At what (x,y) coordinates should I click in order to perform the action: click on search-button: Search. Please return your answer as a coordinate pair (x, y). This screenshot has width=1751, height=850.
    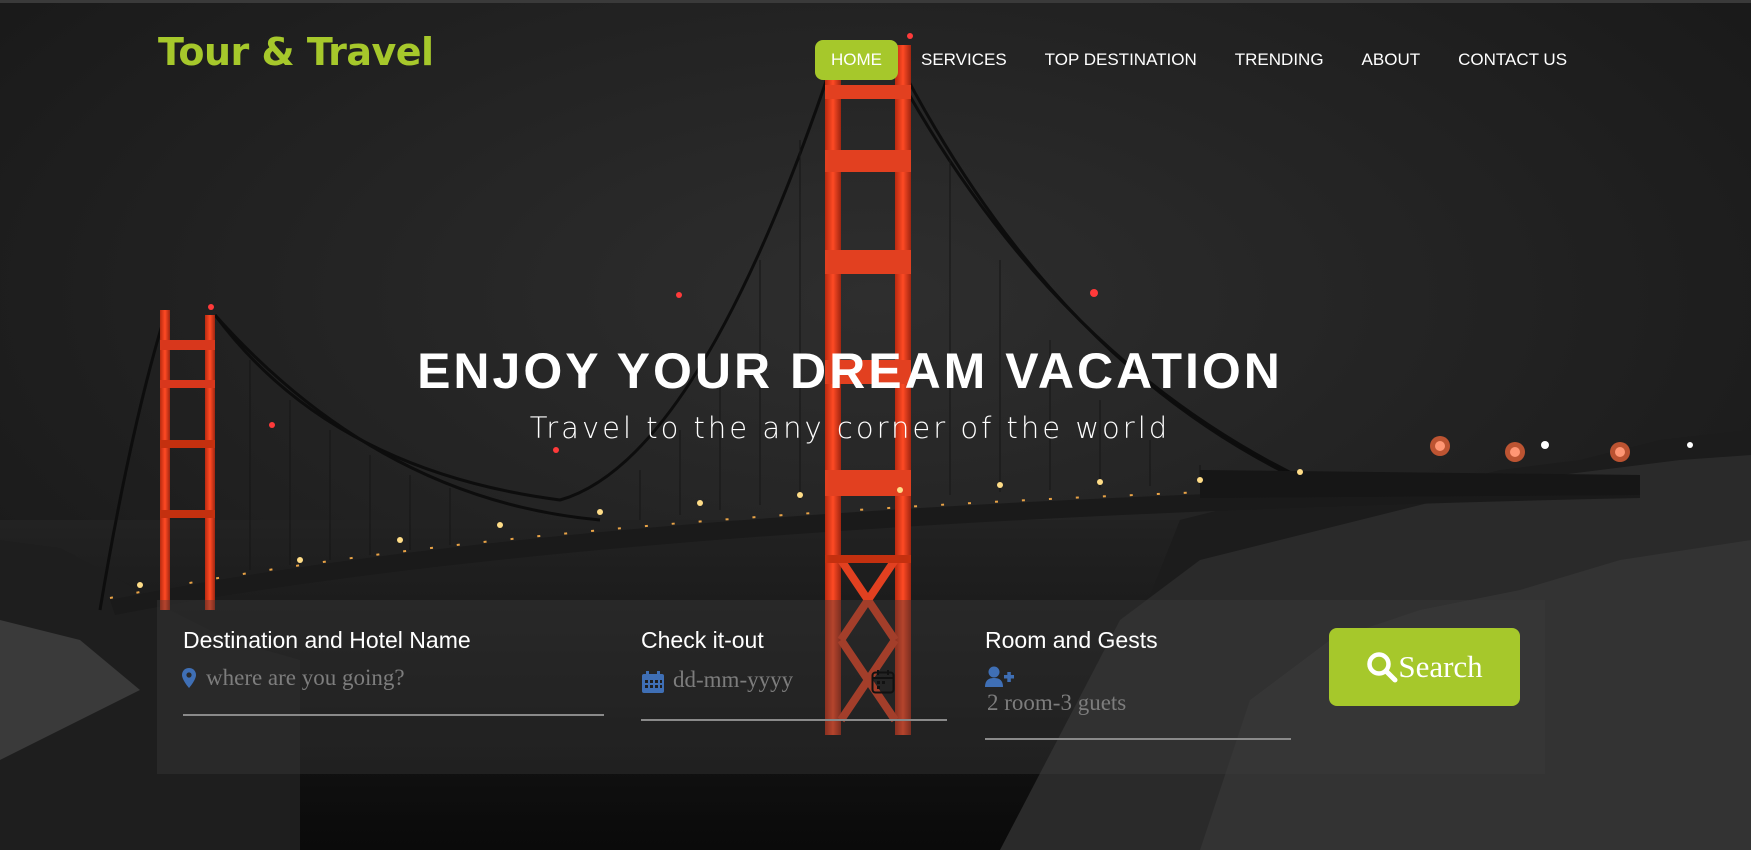
    Looking at the image, I should click on (1424, 667).